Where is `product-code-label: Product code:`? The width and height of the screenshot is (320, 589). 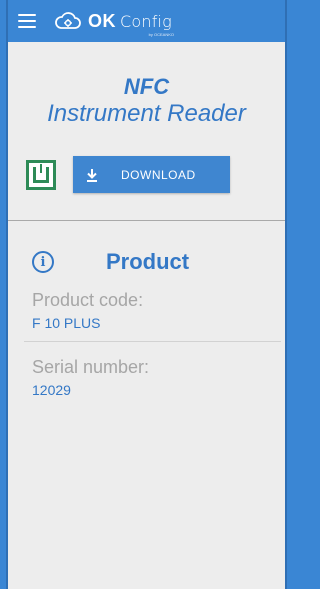 product-code-label: Product code: is located at coordinates (88, 300).